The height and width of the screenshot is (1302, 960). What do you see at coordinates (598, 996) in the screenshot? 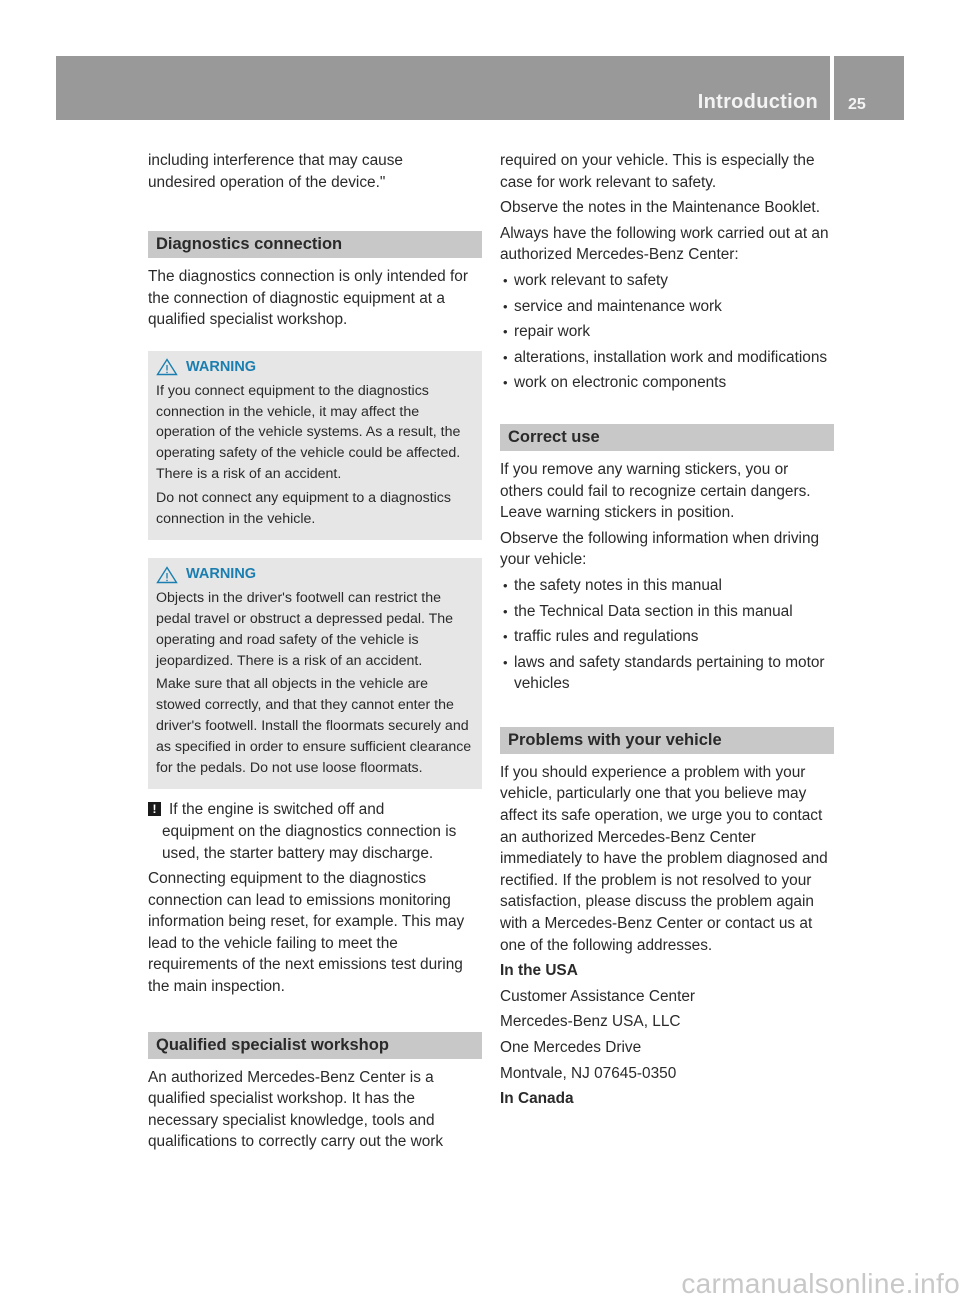
I see `address-line: Customer Assistance Center` at bounding box center [598, 996].